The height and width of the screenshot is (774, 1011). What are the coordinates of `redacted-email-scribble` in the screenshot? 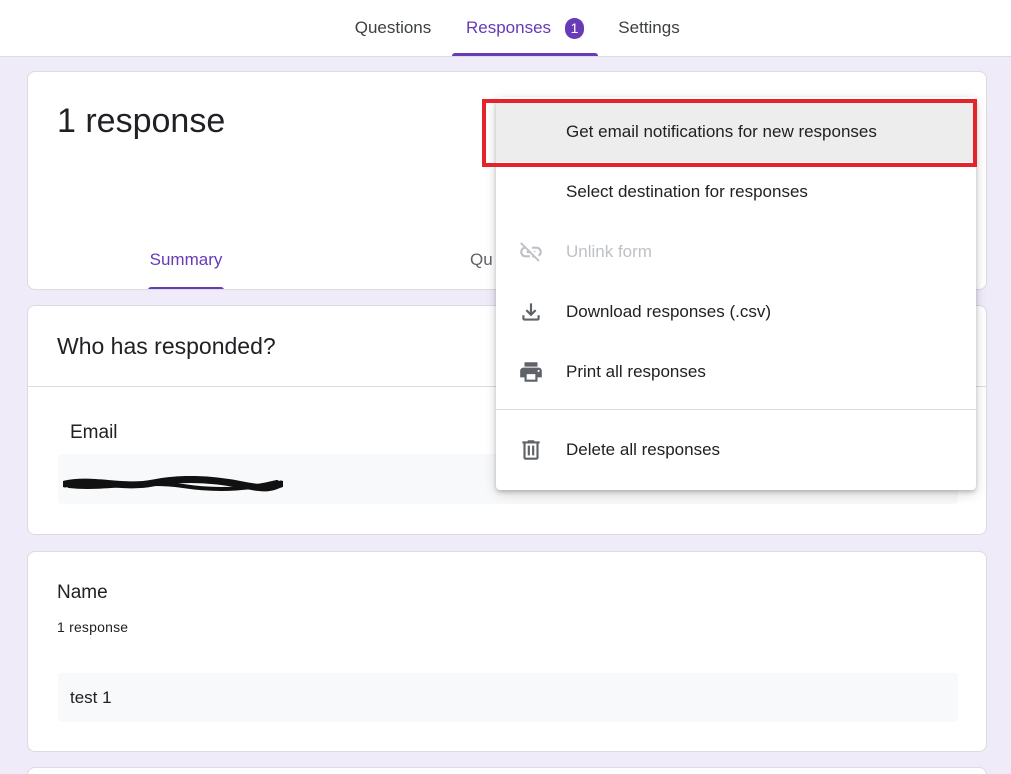 It's located at (173, 484).